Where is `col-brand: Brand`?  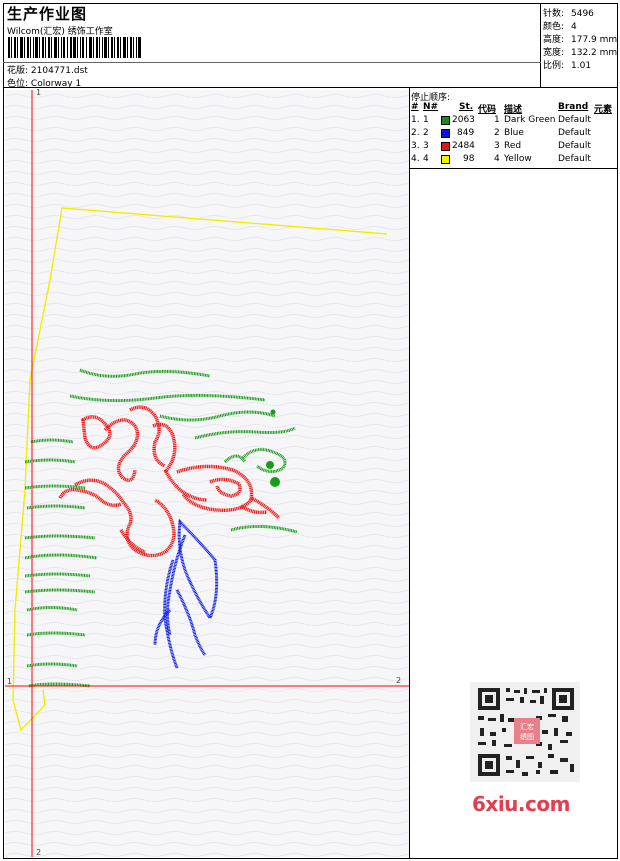
col-brand: Brand is located at coordinates (573, 107).